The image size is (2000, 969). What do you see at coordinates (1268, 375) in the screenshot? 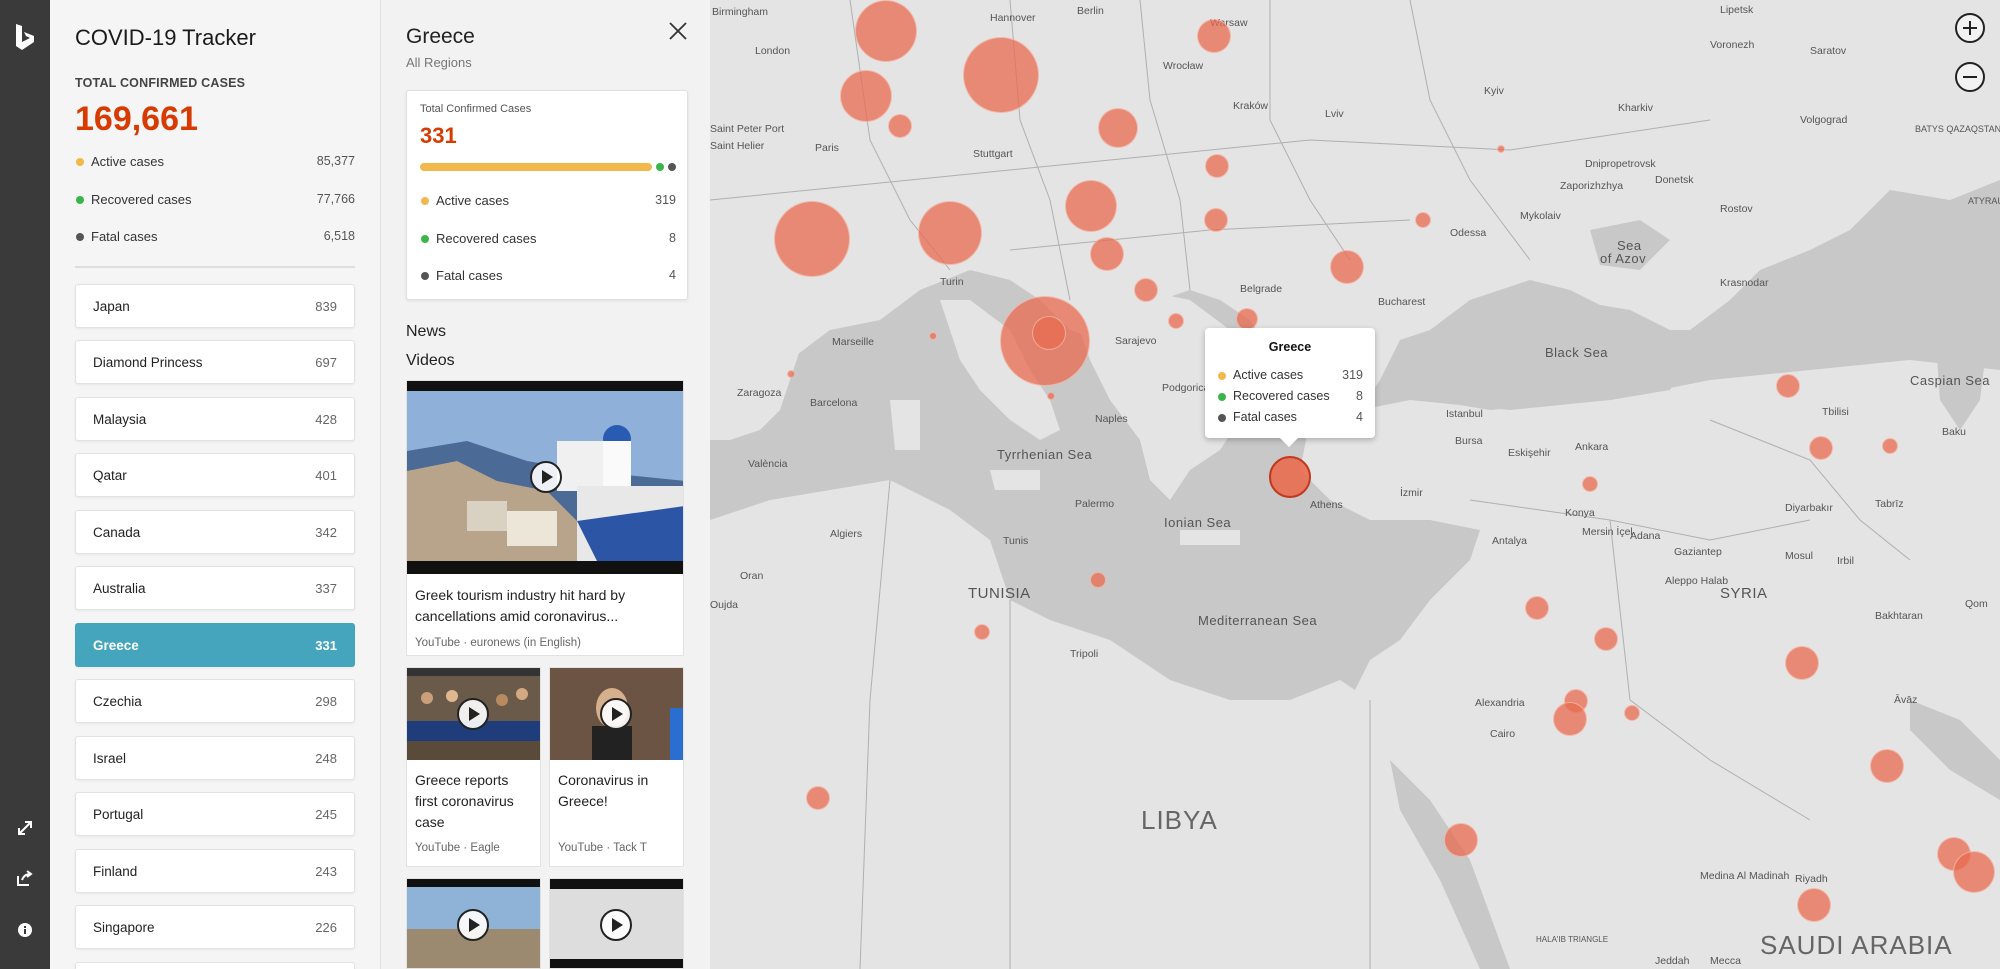
I see `stat-label: Active cases` at bounding box center [1268, 375].